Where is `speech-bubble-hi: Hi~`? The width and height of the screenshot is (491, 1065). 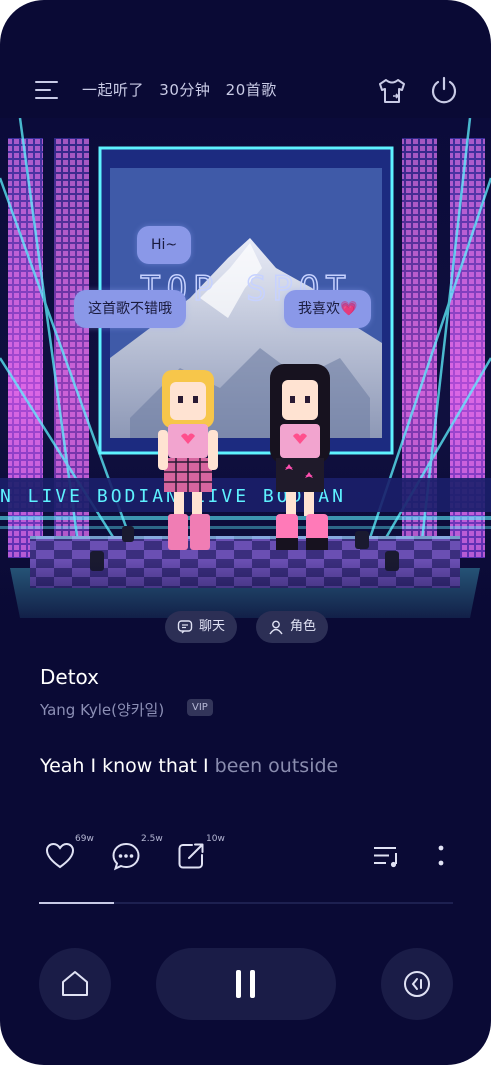 speech-bubble-hi: Hi~ is located at coordinates (164, 245).